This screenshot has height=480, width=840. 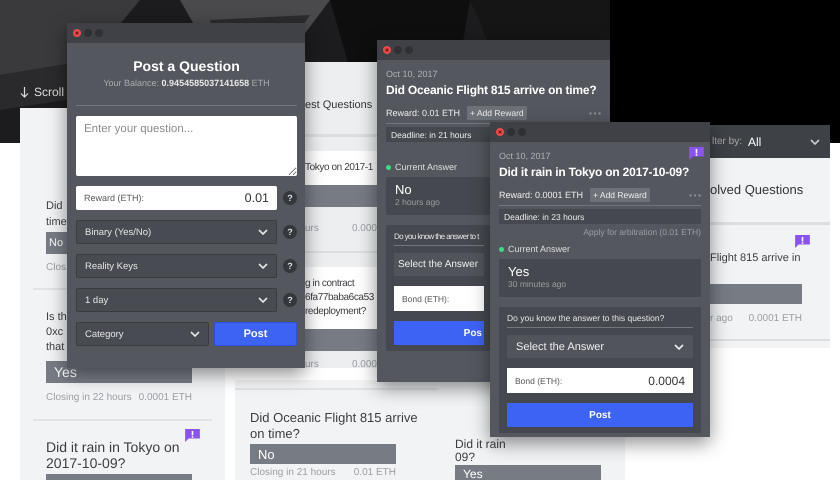 I want to click on answer-time: 2 hours ago, so click(x=418, y=202).